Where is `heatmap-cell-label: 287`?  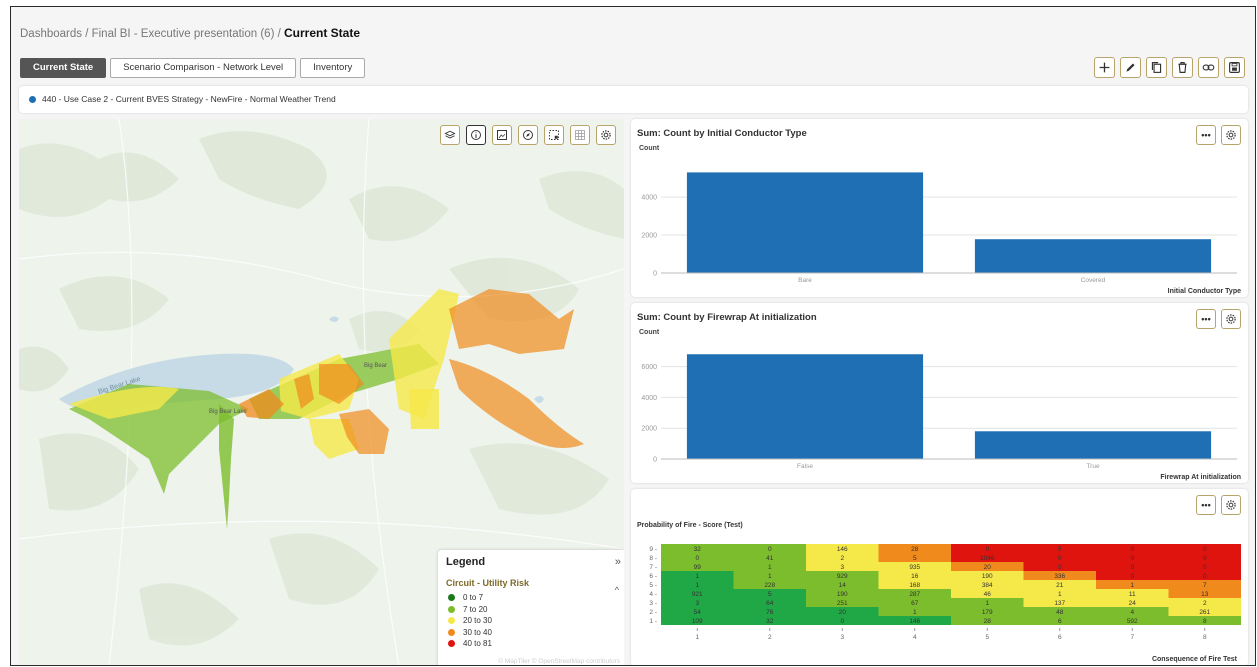 heatmap-cell-label: 287 is located at coordinates (914, 594).